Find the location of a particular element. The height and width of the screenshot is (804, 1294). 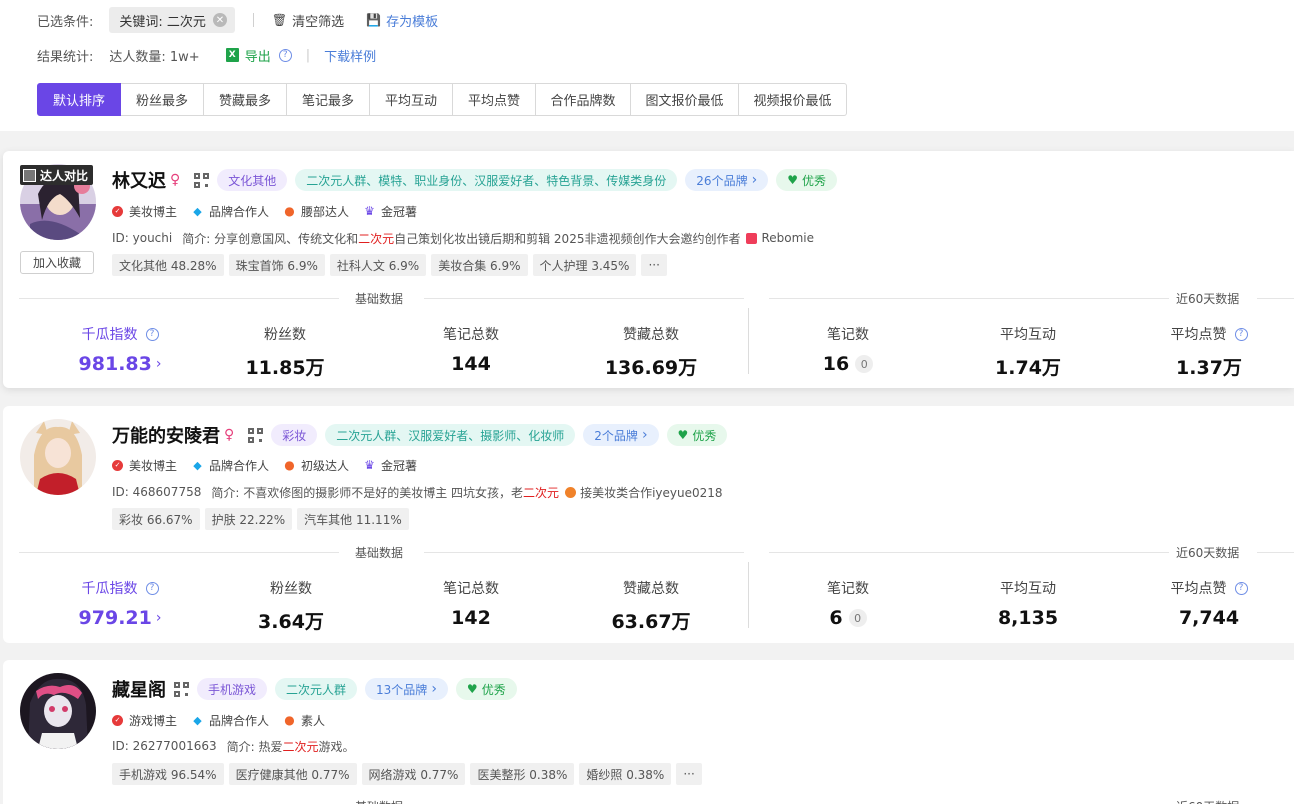

metric-value: 16 is located at coordinates (836, 364).